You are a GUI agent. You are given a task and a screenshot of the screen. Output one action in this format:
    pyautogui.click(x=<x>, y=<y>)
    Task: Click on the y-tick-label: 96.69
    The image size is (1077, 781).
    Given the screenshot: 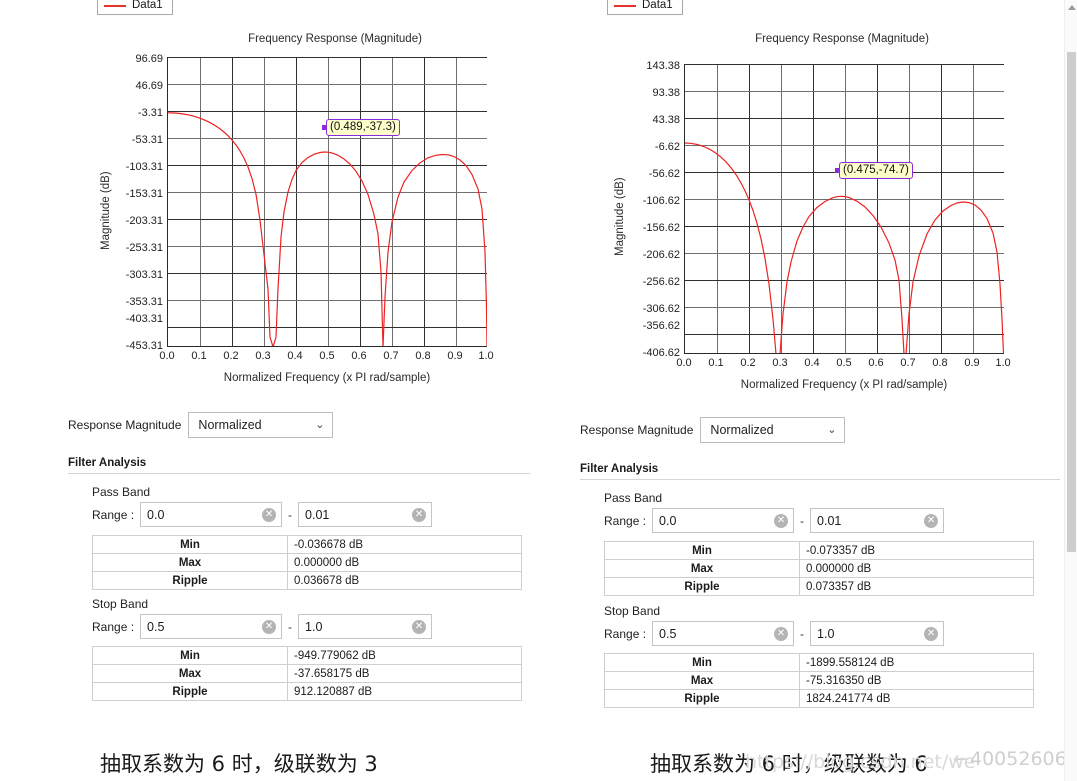 What is the action you would take?
    pyautogui.click(x=149, y=59)
    